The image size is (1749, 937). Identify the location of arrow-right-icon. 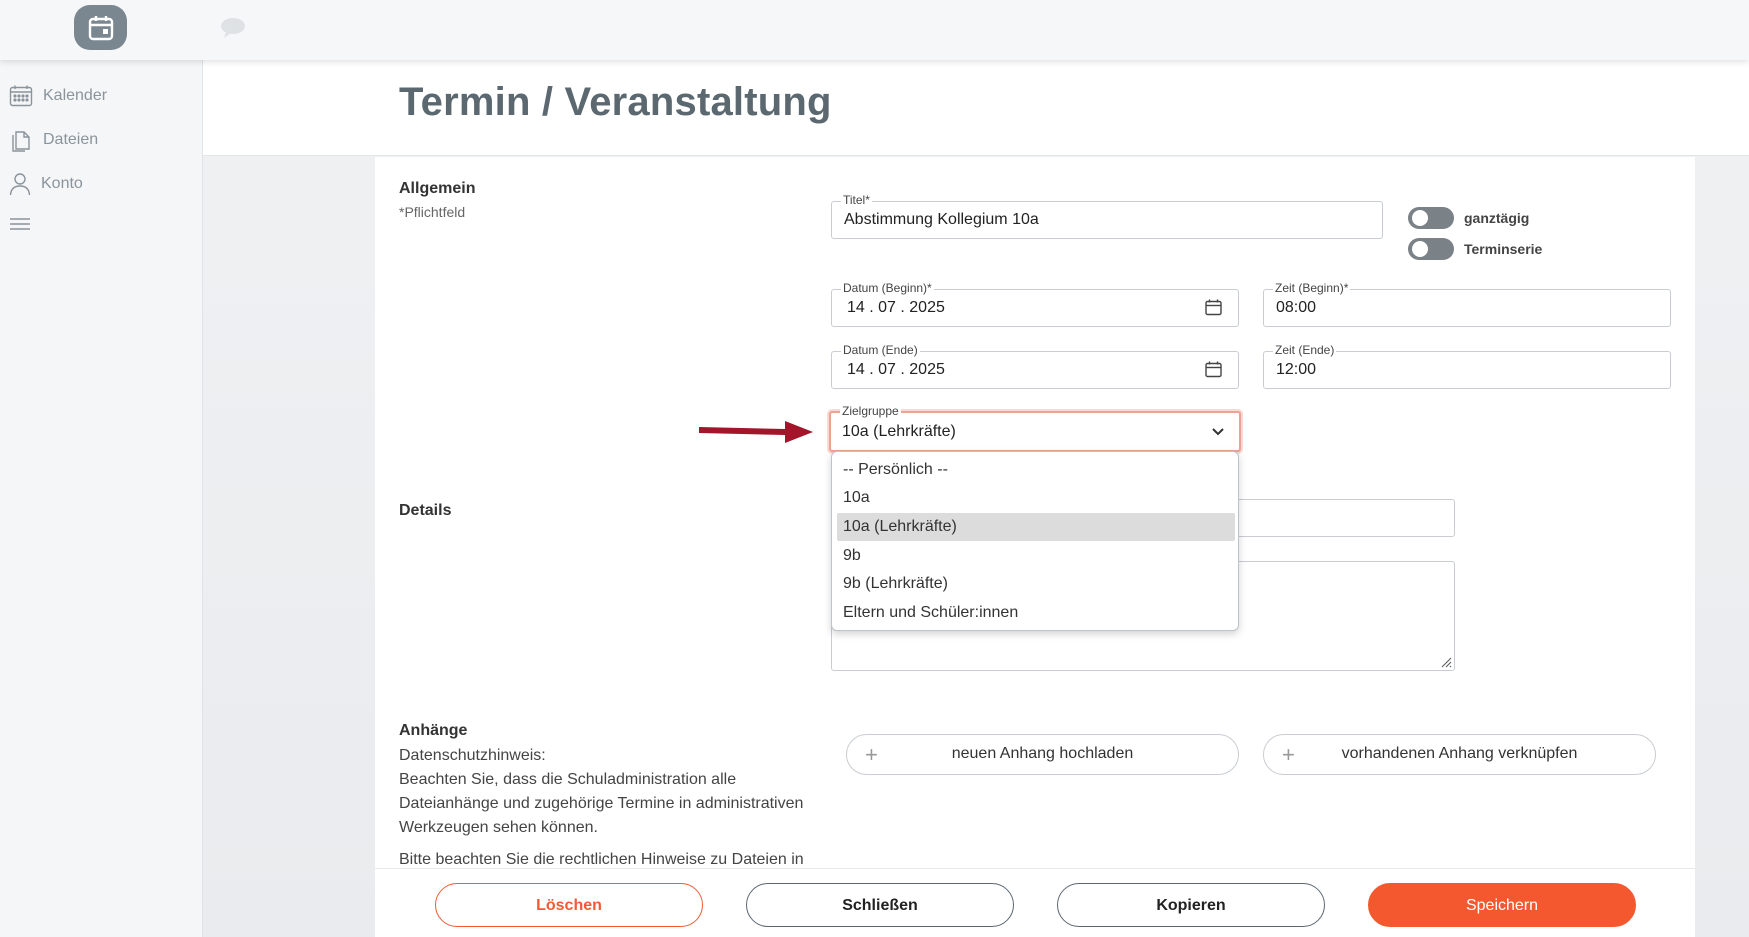
(756, 432).